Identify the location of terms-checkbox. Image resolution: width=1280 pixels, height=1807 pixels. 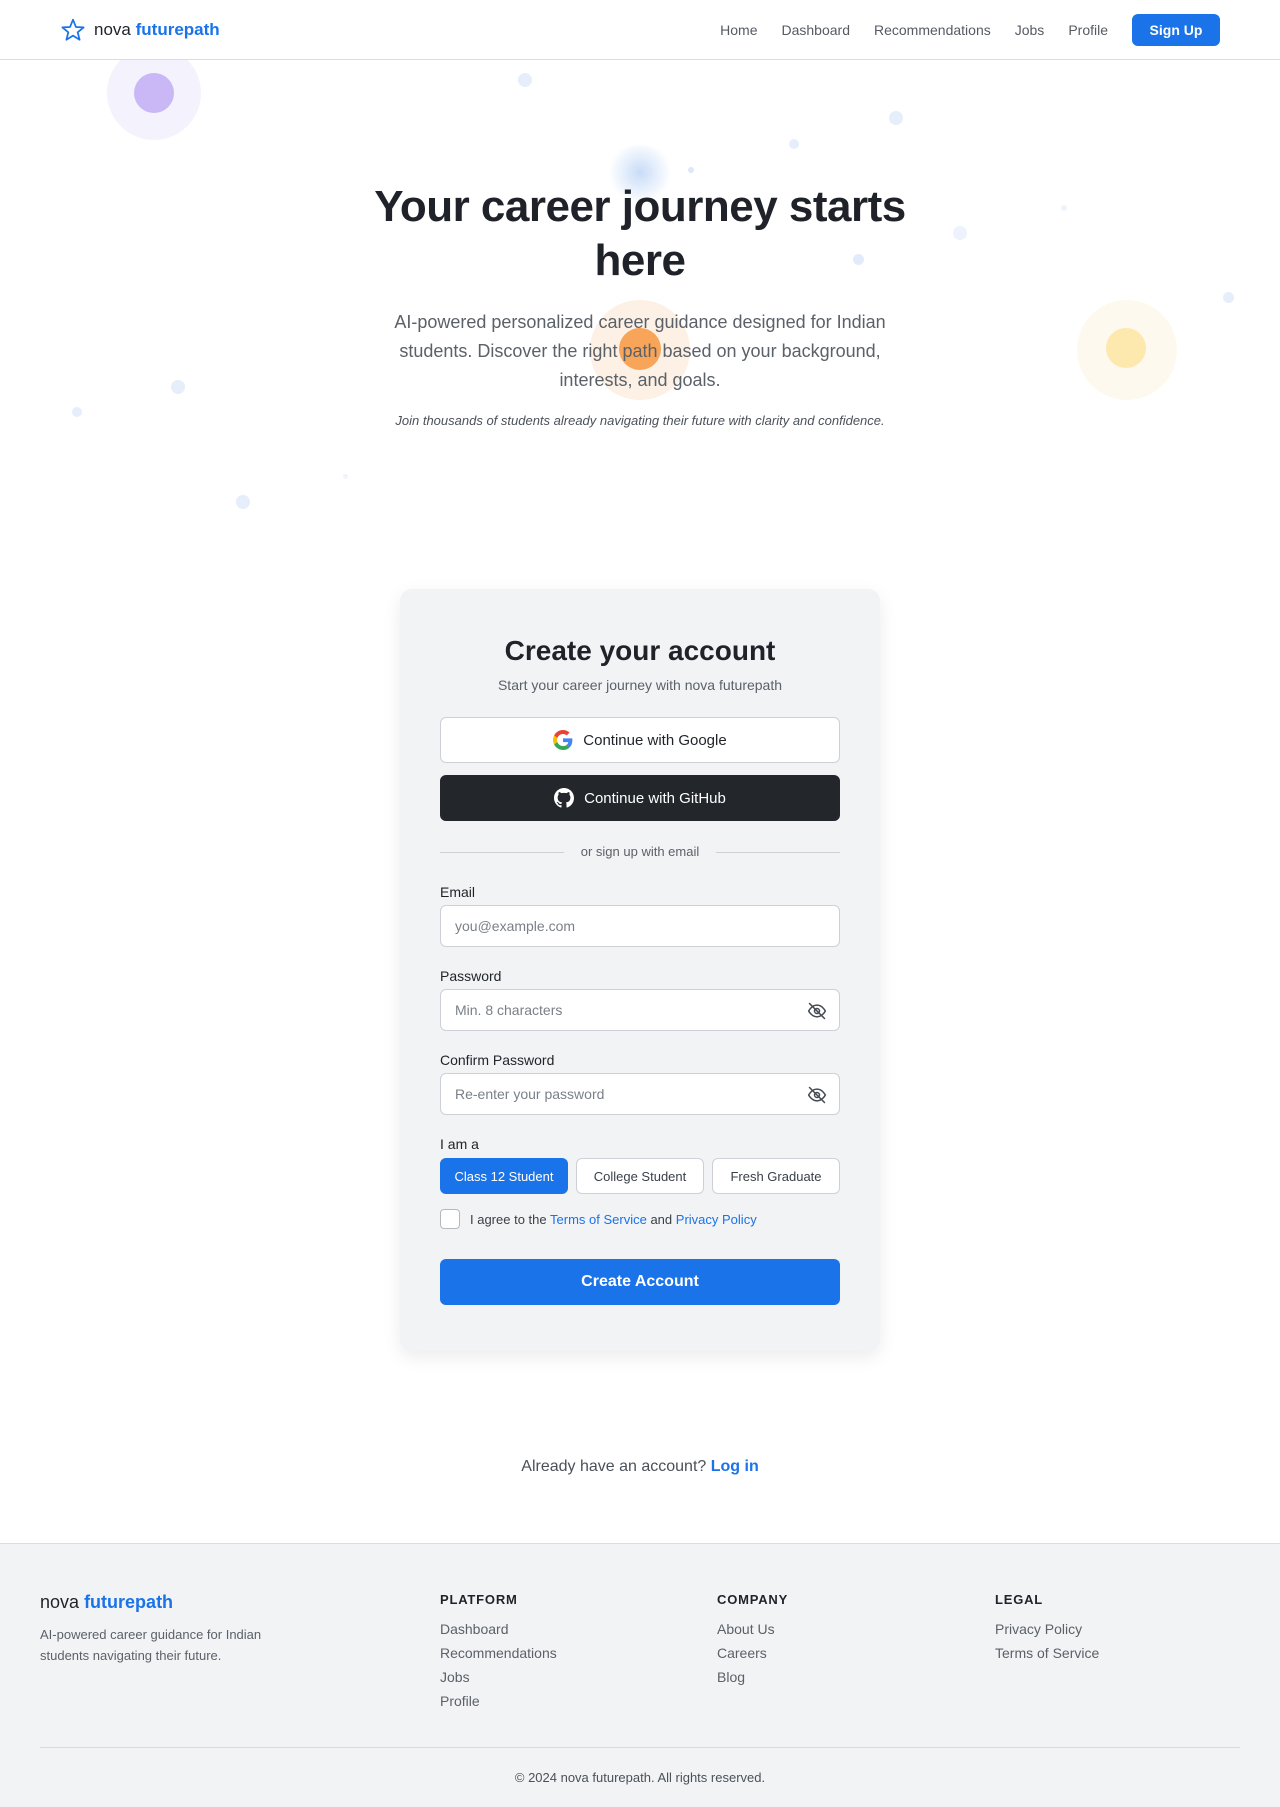
(450, 1219).